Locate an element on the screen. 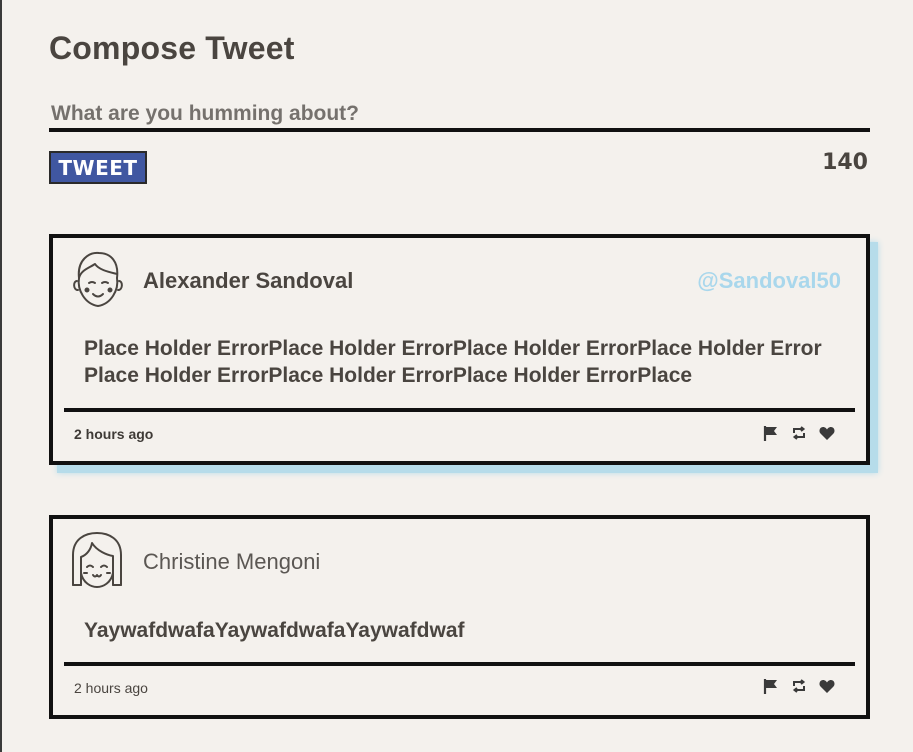 This screenshot has height=752, width=913. author-name: Alexander Sandoval is located at coordinates (248, 280).